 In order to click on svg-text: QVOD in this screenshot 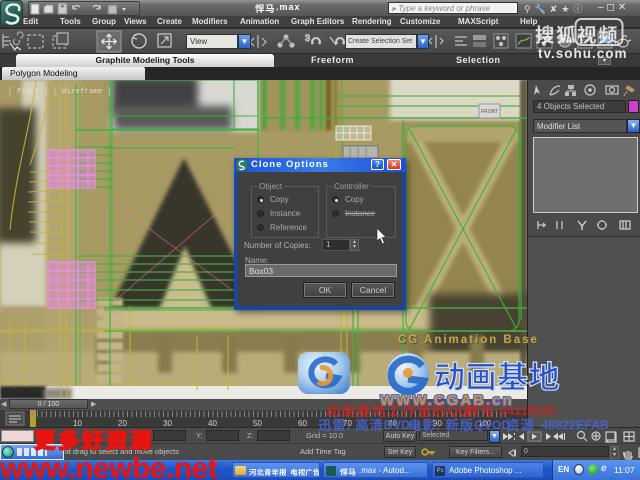, I will do `click(492, 425)`.